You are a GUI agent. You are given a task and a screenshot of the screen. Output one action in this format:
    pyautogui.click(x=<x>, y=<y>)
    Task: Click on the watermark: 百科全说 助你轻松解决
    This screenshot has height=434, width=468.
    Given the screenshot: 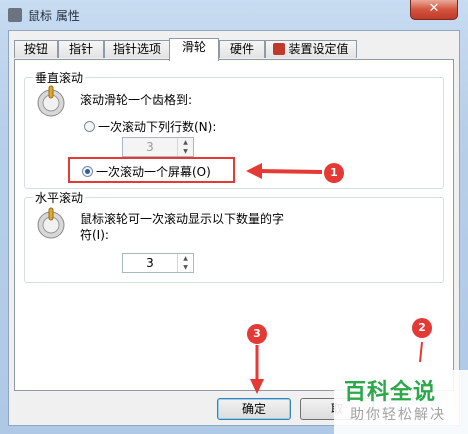 What is the action you would take?
    pyautogui.click(x=401, y=402)
    